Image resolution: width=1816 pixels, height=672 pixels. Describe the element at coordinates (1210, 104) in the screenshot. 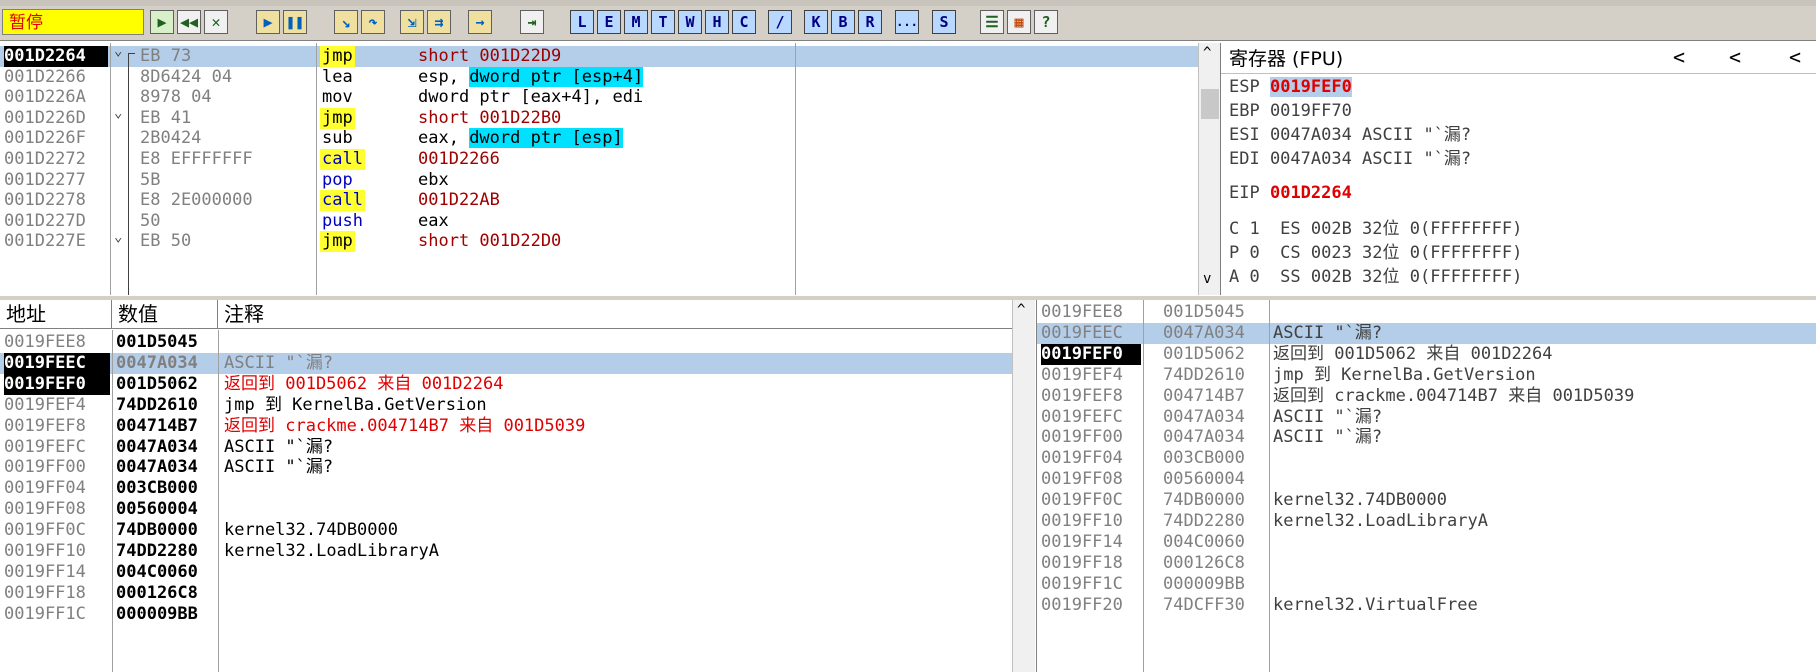

I see `scroll-thumb` at that location.